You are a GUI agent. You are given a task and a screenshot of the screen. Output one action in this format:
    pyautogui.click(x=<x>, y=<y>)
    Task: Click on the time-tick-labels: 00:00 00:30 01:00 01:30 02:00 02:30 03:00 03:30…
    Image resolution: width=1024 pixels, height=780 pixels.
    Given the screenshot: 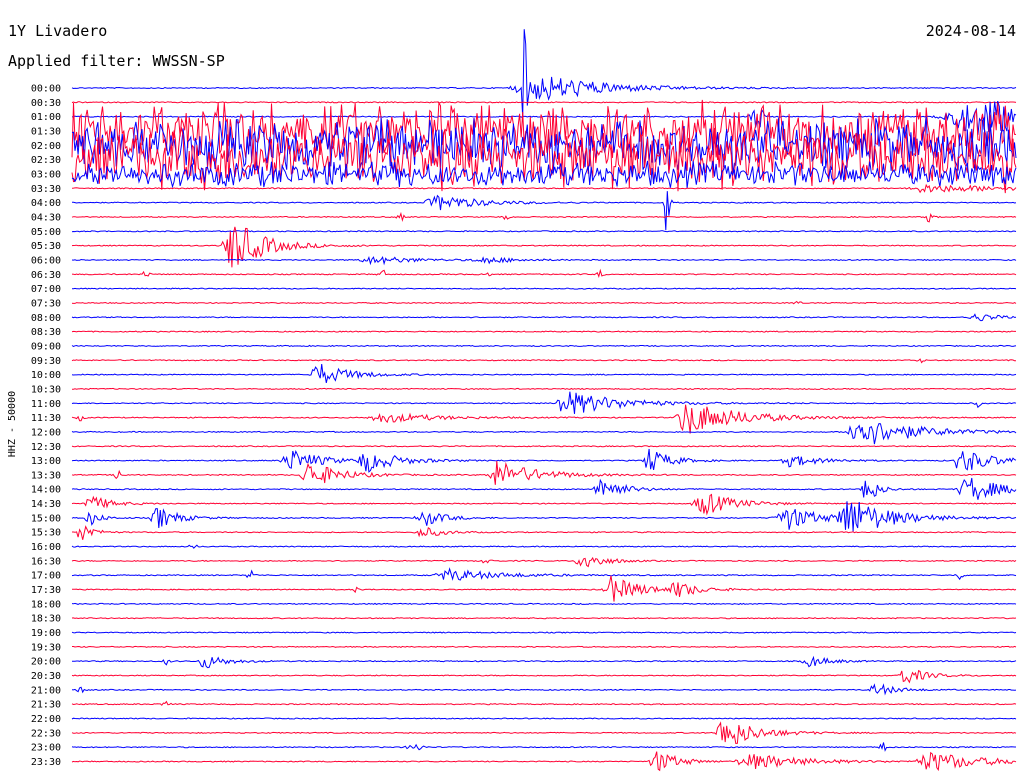 What is the action you would take?
    pyautogui.click(x=46, y=426)
    